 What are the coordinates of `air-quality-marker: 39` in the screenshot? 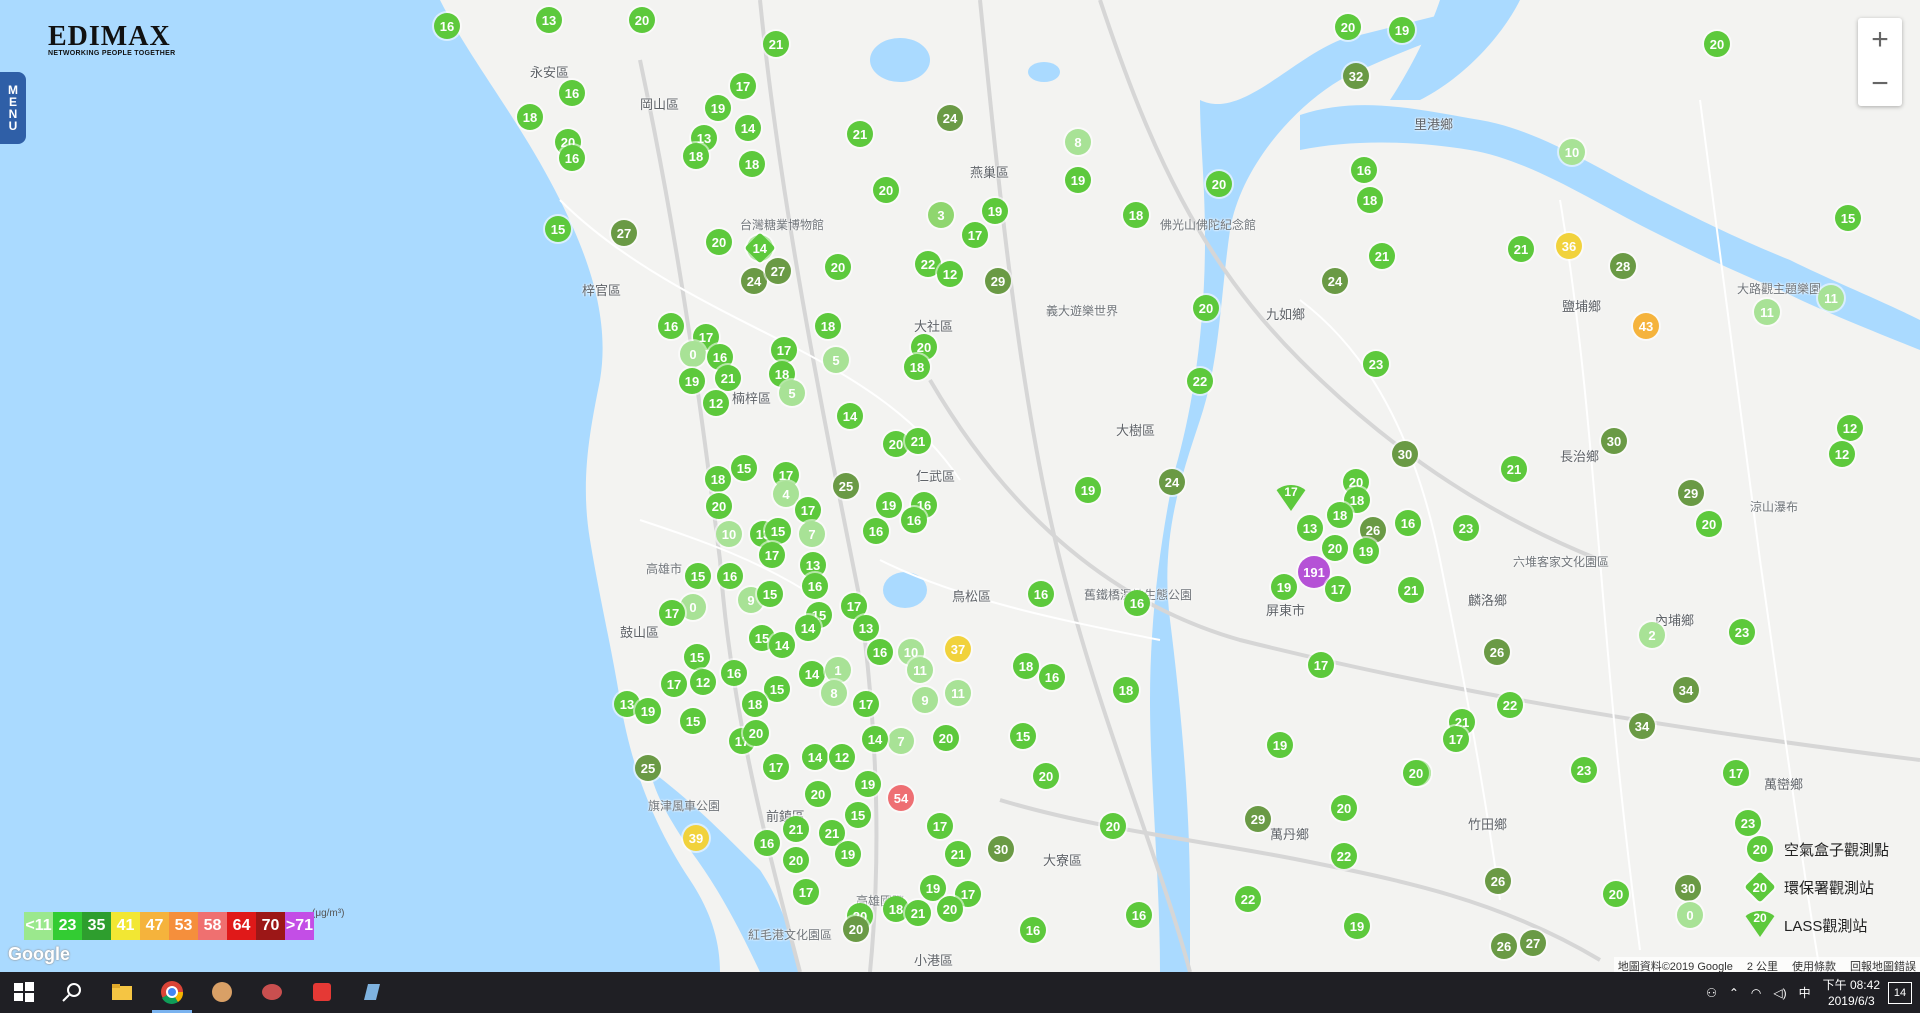 It's located at (696, 838).